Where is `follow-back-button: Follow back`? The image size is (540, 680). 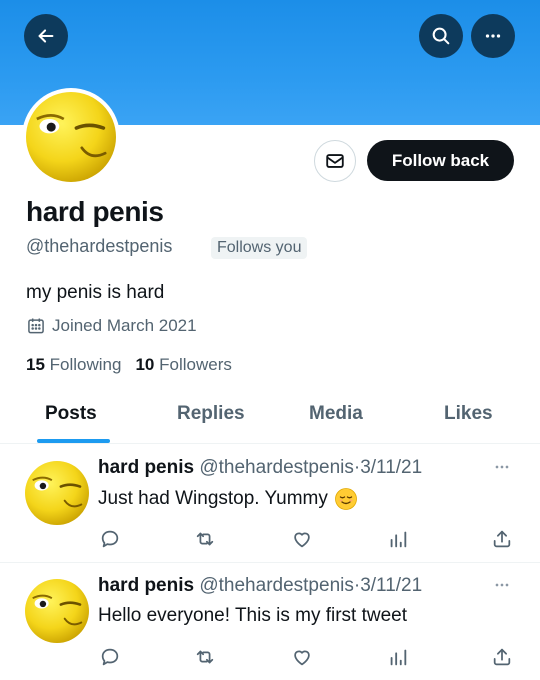 follow-back-button: Follow back is located at coordinates (440, 160).